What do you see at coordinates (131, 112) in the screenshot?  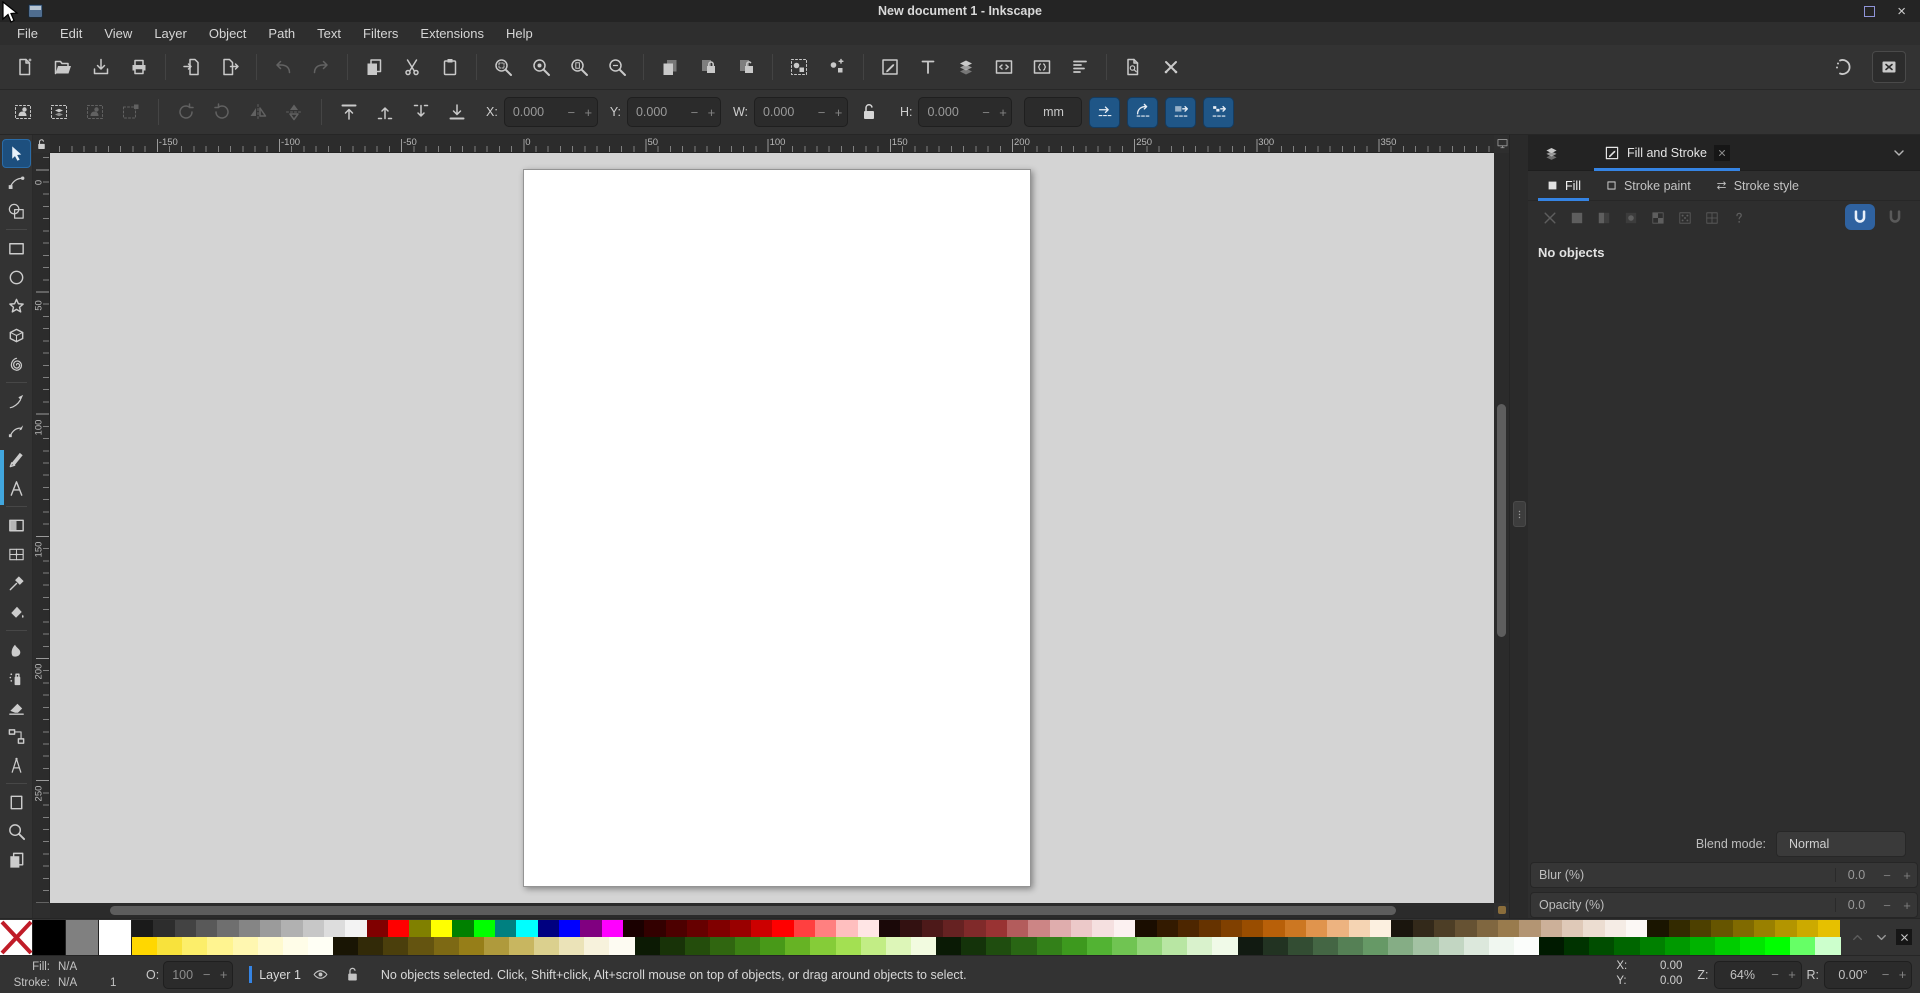 I see `selection-box-button` at bounding box center [131, 112].